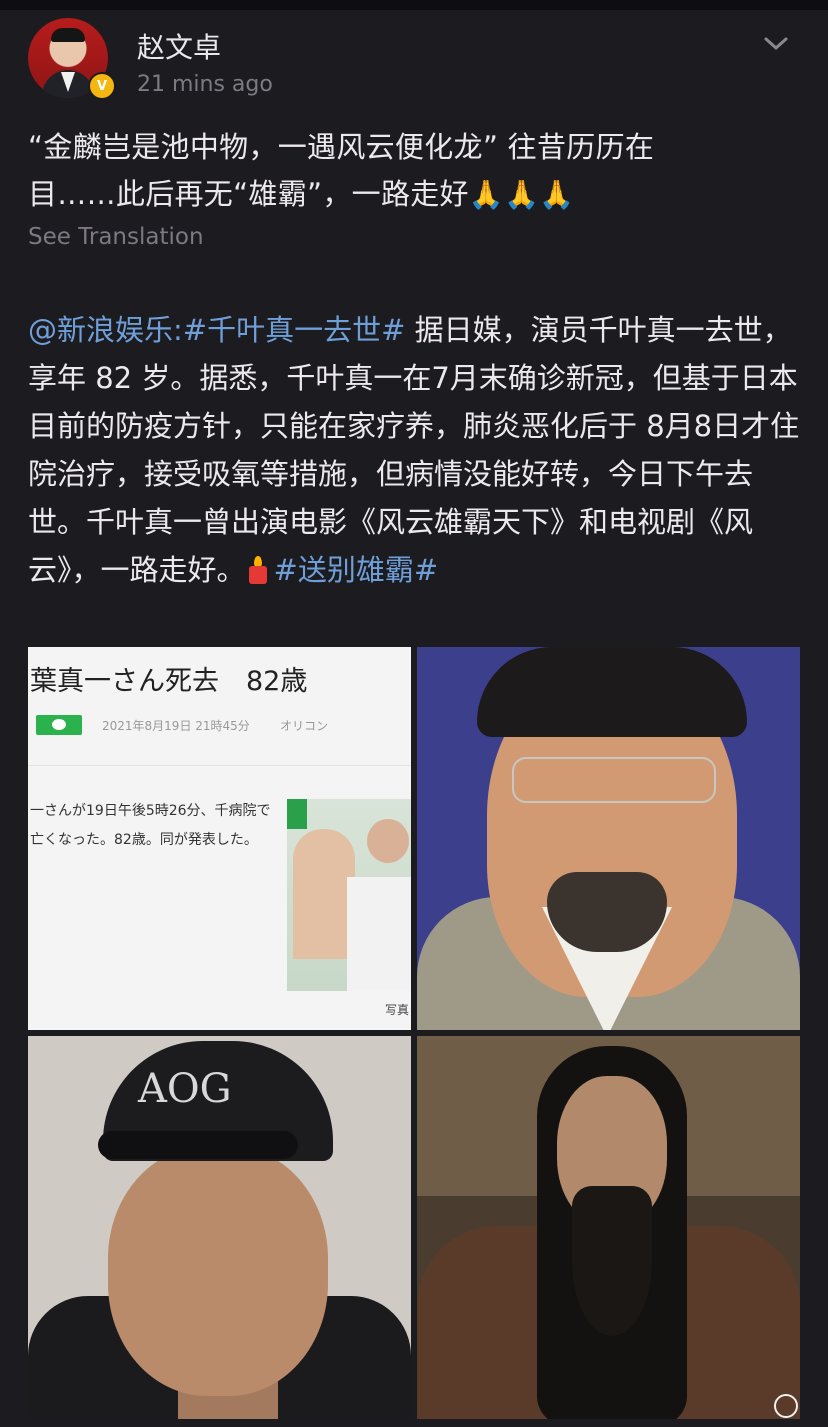 This screenshot has width=828, height=1427. Describe the element at coordinates (396, 1010) in the screenshot. I see `news-caption: 写真` at that location.